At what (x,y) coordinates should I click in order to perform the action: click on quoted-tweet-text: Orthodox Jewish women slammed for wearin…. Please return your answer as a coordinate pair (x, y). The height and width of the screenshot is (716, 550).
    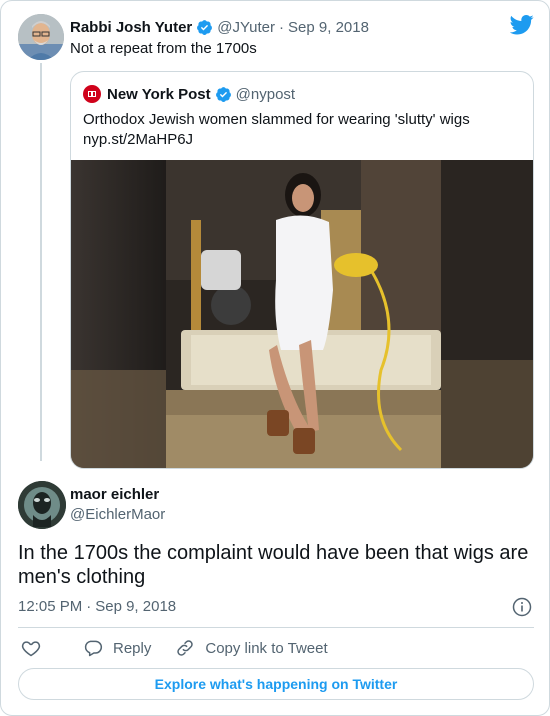
    Looking at the image, I should click on (303, 130).